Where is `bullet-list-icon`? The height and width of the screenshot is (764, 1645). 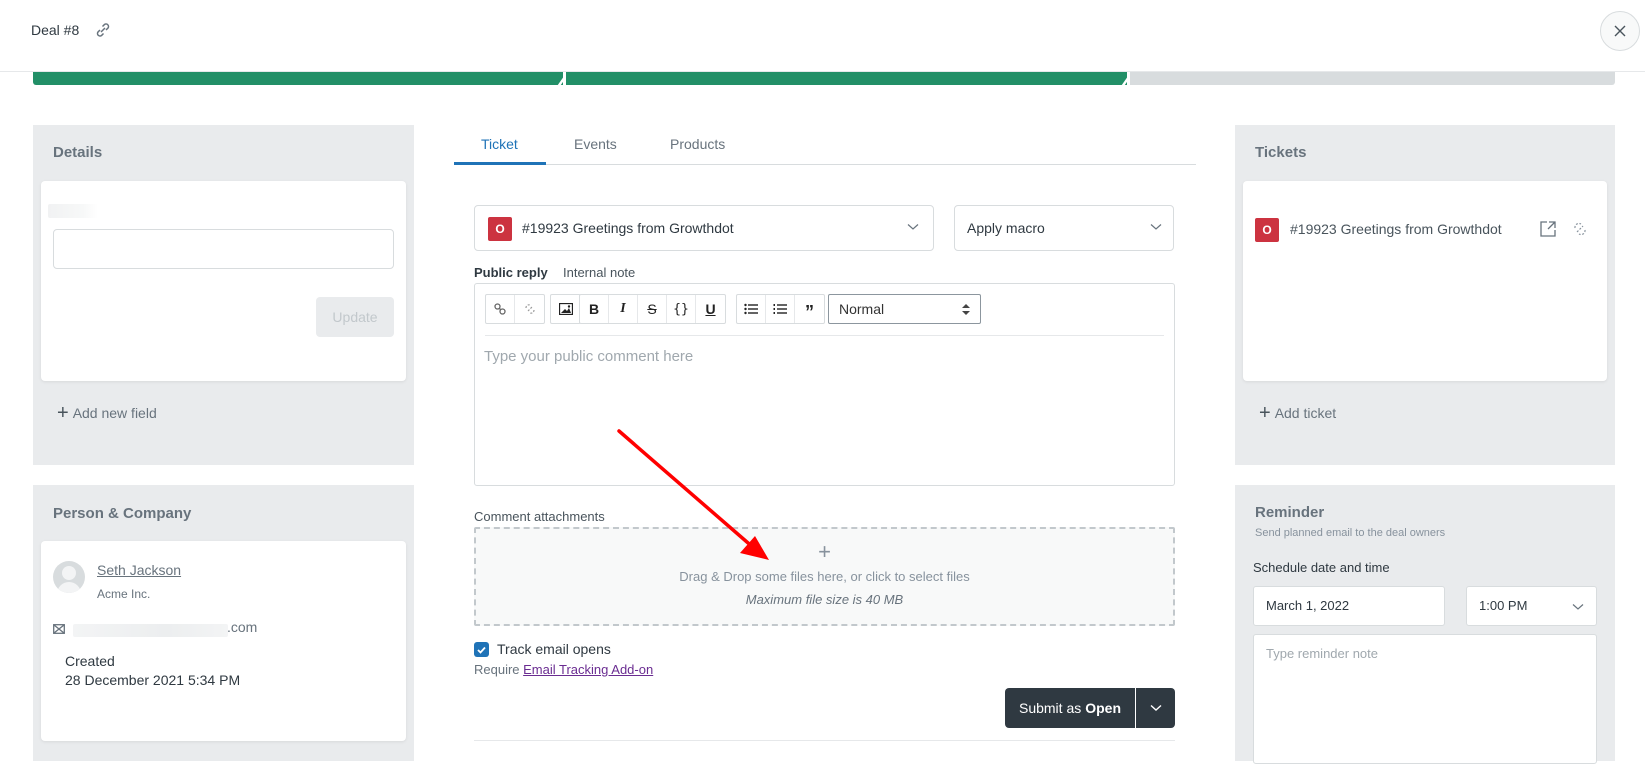 bullet-list-icon is located at coordinates (751, 309).